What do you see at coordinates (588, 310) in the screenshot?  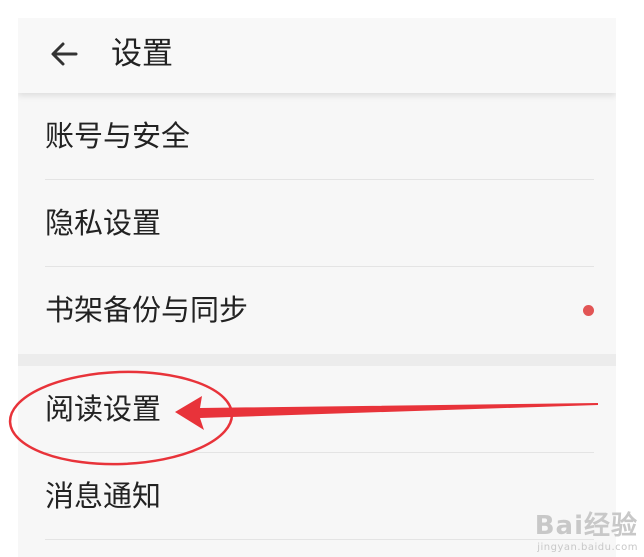 I see `notification-dot` at bounding box center [588, 310].